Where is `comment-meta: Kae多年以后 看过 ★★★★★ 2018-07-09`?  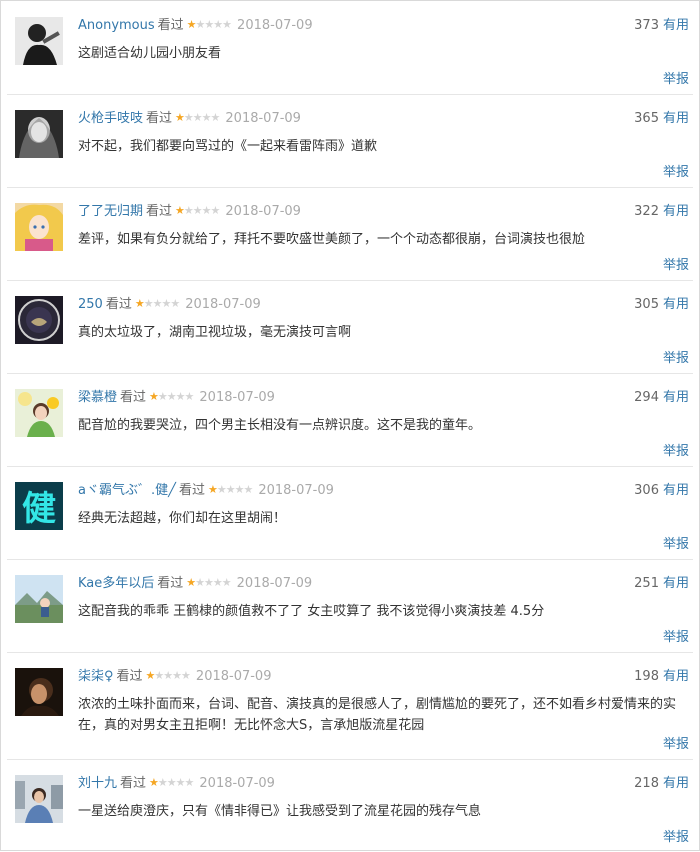 comment-meta: Kae多年以后 看过 ★★★★★ 2018-07-09 is located at coordinates (195, 584).